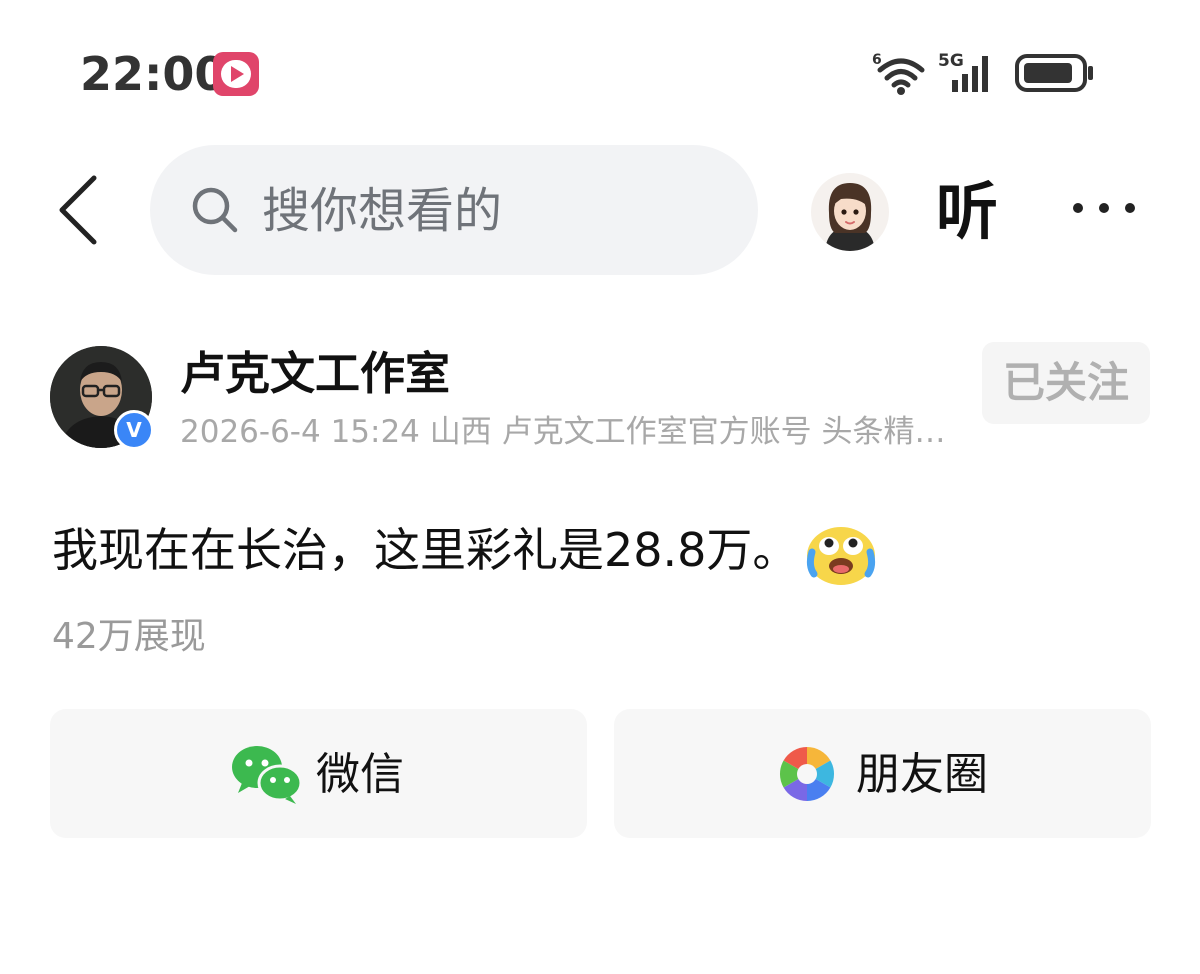 Image resolution: width=1200 pixels, height=974 pixels. I want to click on follow-button: 已关注, so click(1066, 383).